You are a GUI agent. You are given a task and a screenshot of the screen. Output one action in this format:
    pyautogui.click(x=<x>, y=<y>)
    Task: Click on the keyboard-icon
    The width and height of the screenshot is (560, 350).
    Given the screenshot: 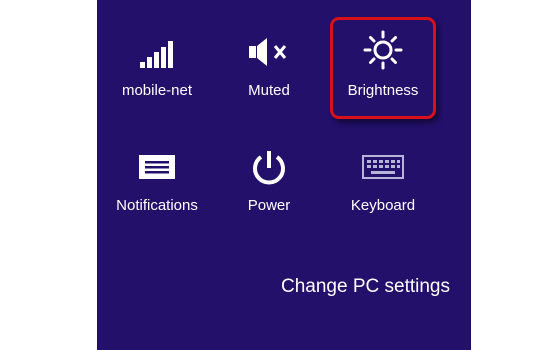 What is the action you would take?
    pyautogui.click(x=383, y=167)
    